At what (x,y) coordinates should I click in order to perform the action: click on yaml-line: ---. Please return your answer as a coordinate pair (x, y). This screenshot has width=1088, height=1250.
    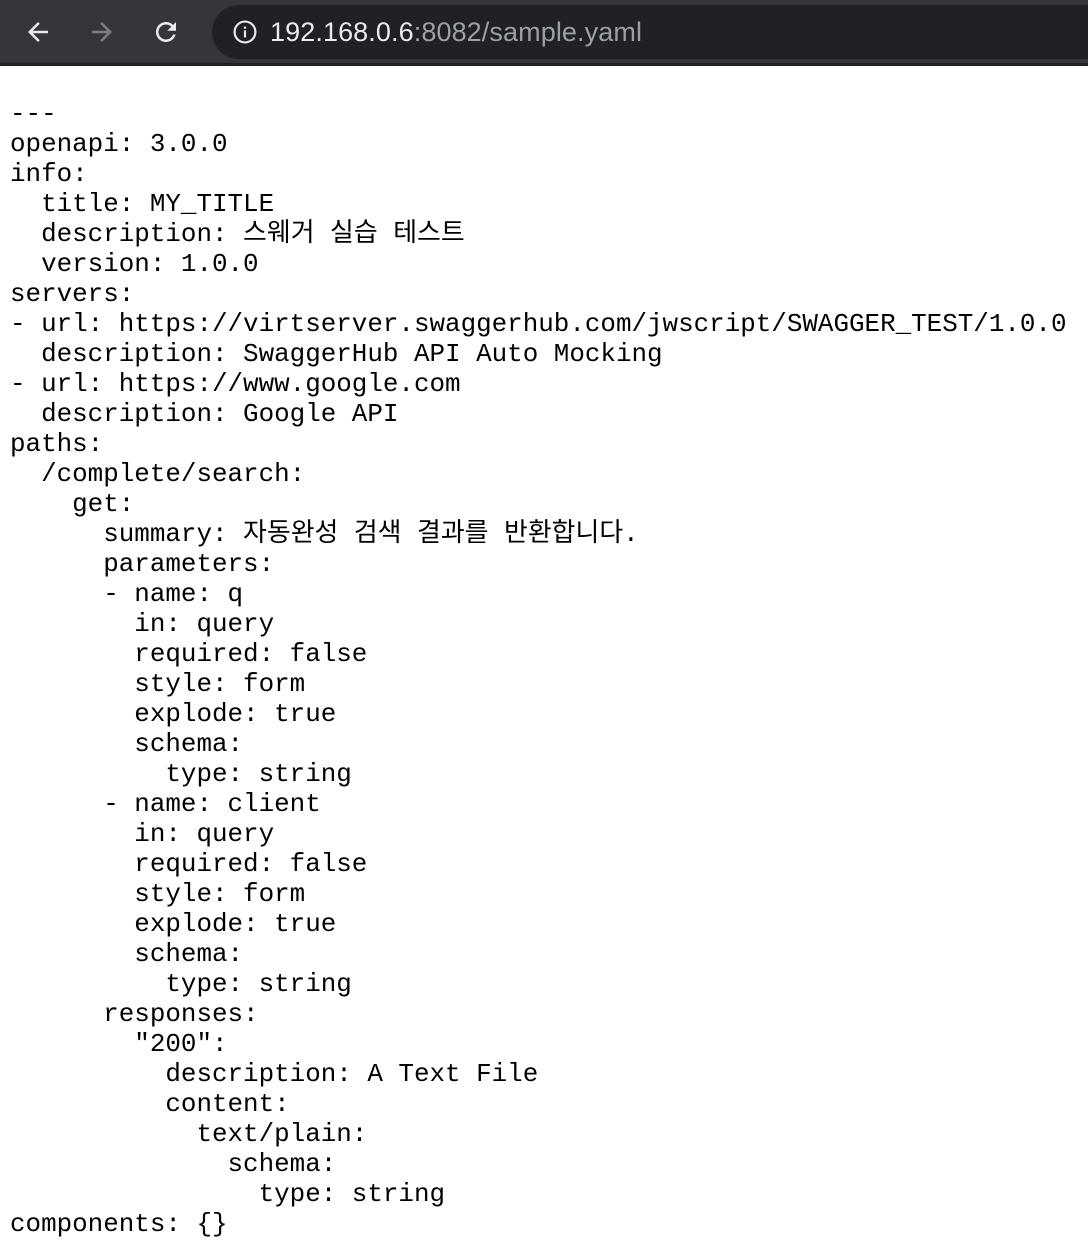
    Looking at the image, I should click on (33, 114).